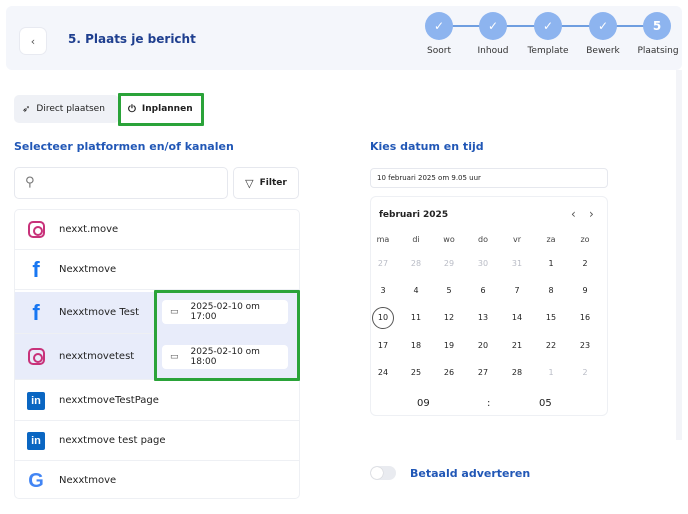  I want to click on calendar-day: 13, so click(483, 318).